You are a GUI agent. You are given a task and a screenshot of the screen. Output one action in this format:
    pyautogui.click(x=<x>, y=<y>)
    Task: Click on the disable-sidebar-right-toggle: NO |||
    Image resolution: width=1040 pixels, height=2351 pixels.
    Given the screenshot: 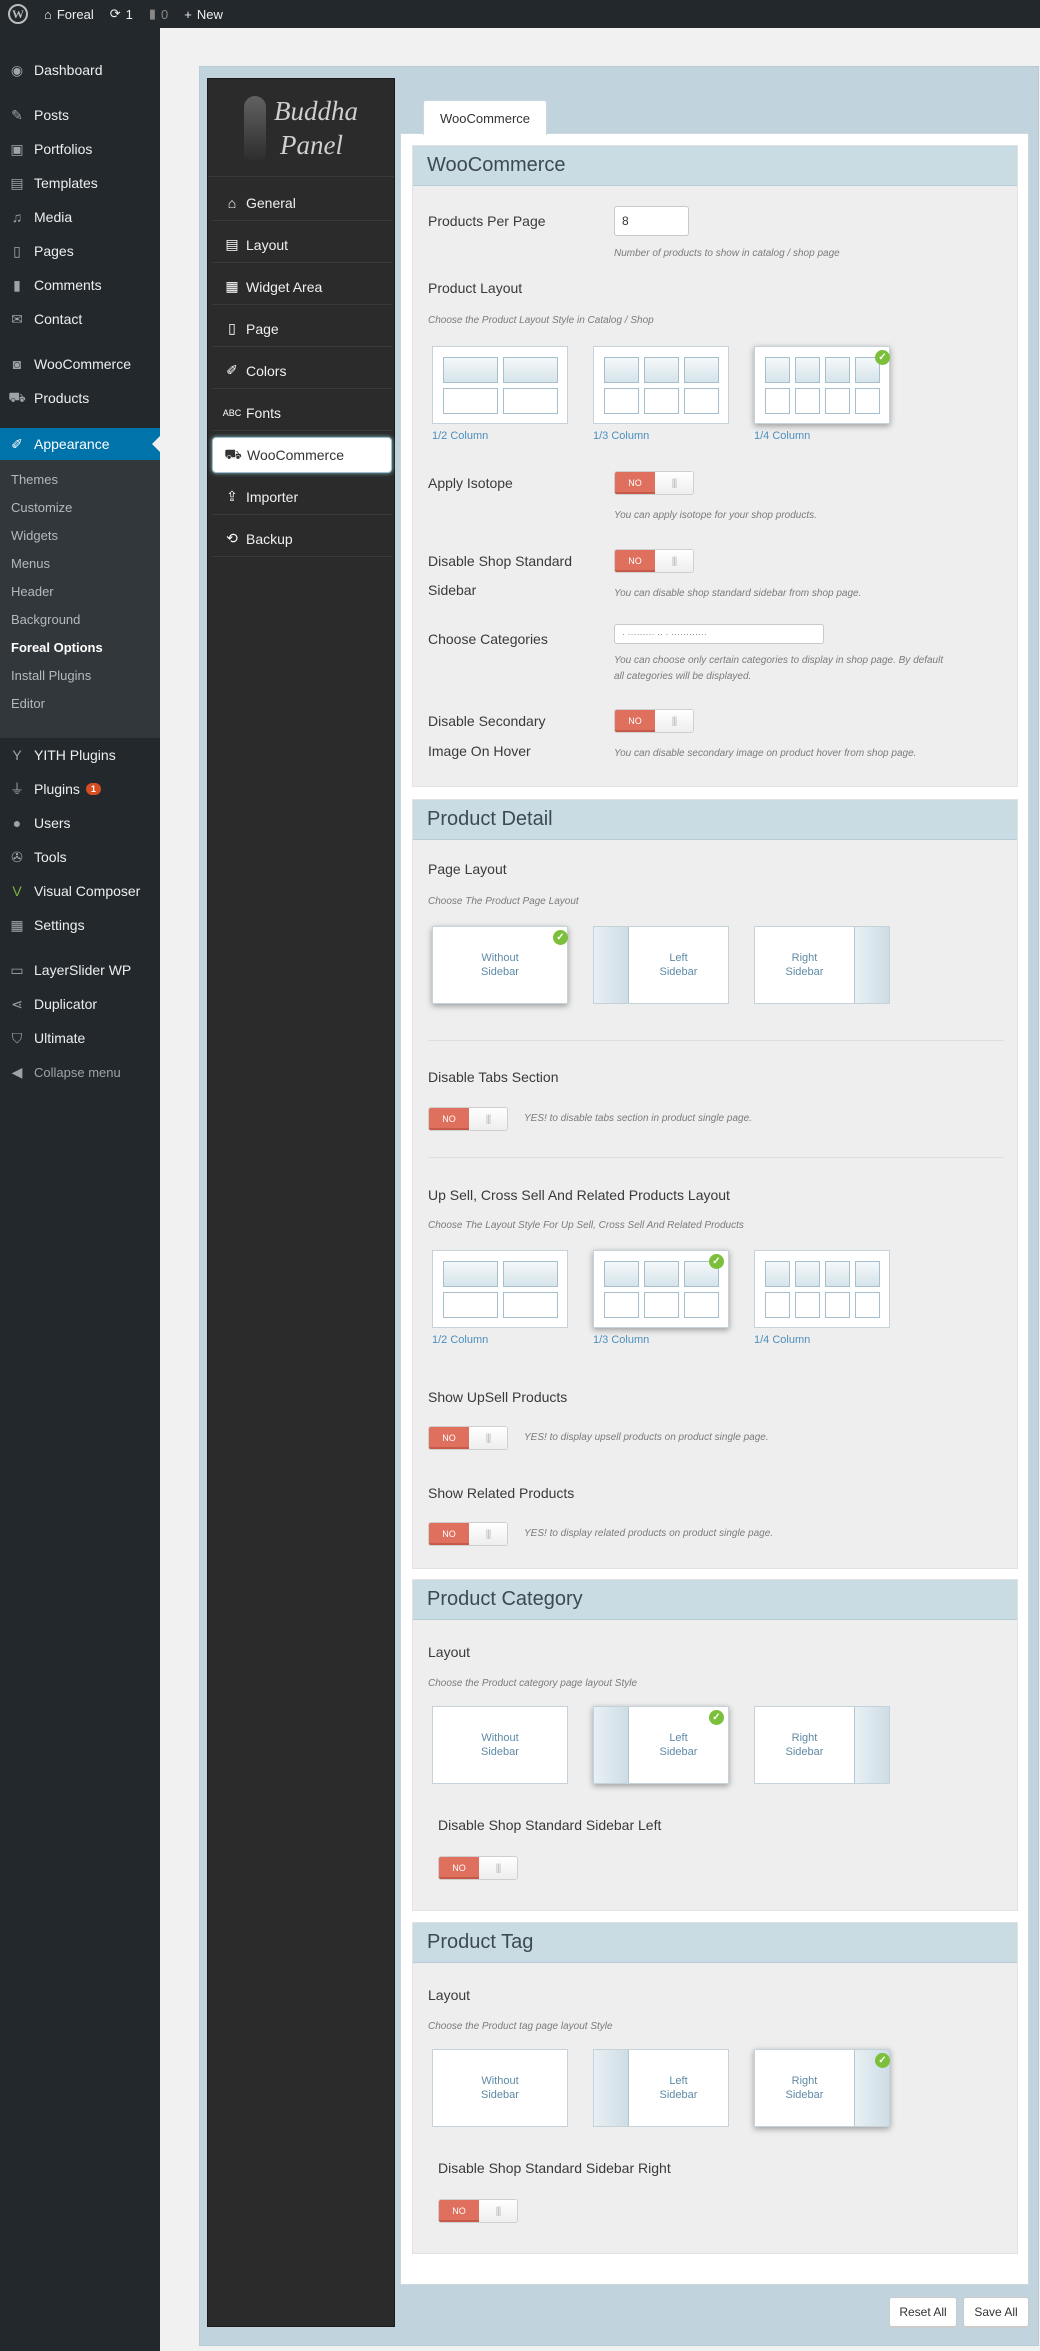 What is the action you would take?
    pyautogui.click(x=478, y=2211)
    